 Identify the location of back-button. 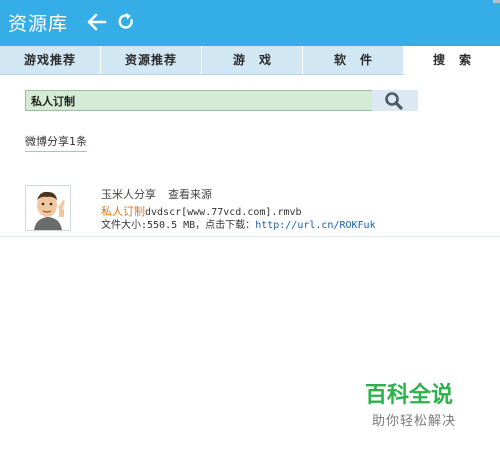
(97, 22).